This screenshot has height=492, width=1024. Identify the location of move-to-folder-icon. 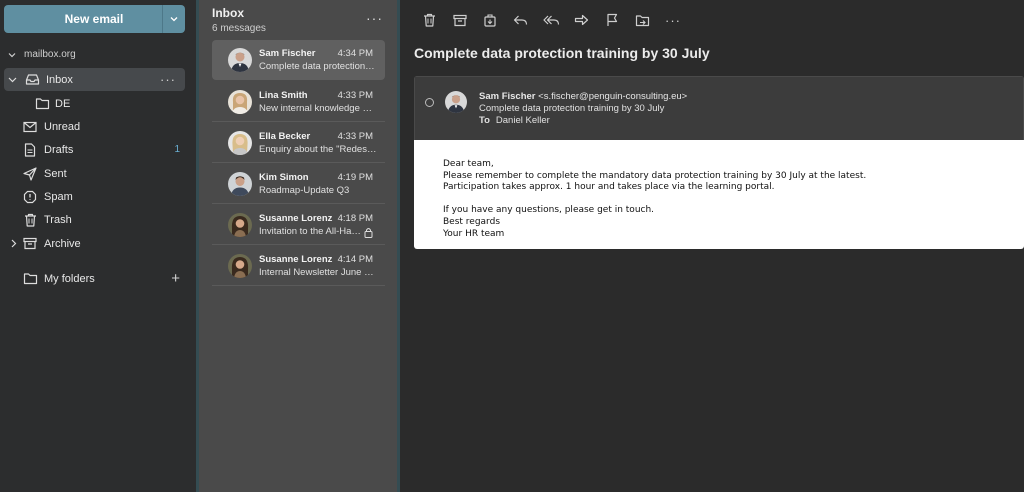
(490, 20).